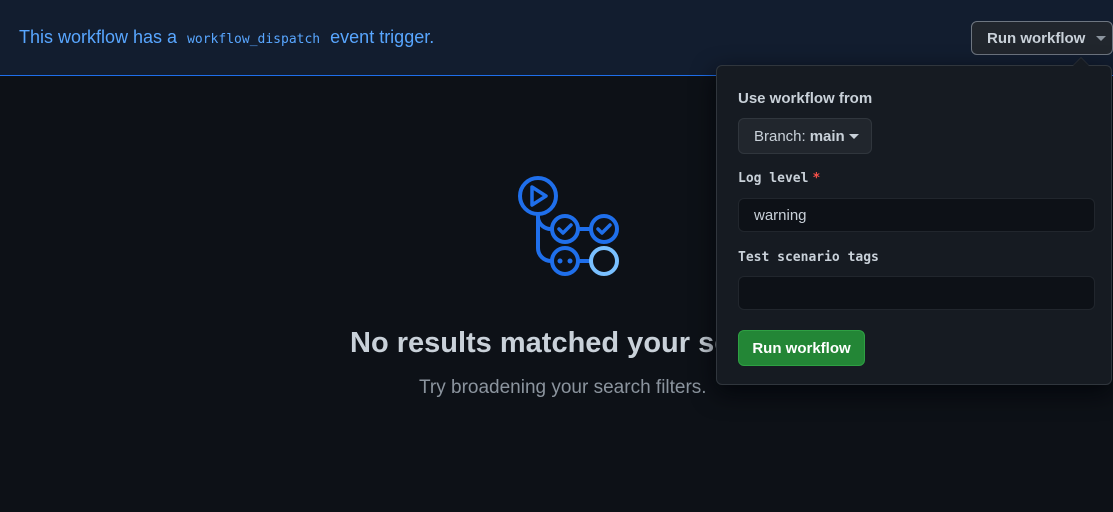  Describe the element at coordinates (805, 98) in the screenshot. I see `dropdown-heading: Use workflow from` at that location.